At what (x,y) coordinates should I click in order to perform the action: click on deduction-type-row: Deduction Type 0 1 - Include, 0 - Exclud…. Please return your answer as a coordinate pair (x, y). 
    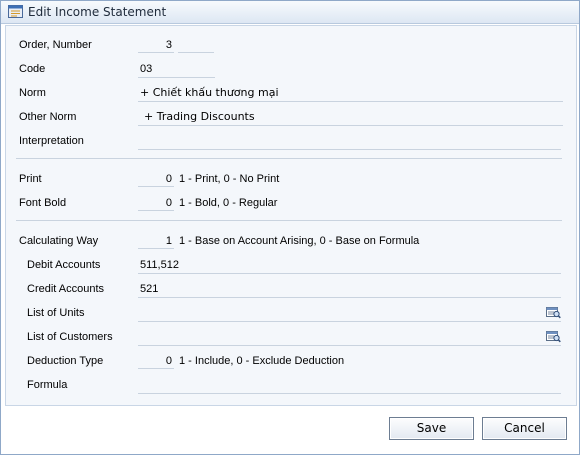
    Looking at the image, I should click on (291, 362).